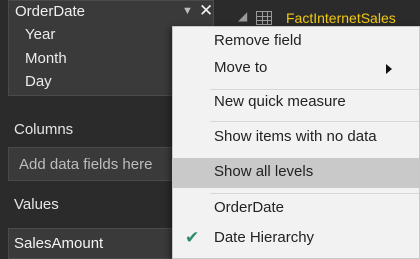  Describe the element at coordinates (264, 237) in the screenshot. I see `menu-item-label: Date Hierarchy` at that location.